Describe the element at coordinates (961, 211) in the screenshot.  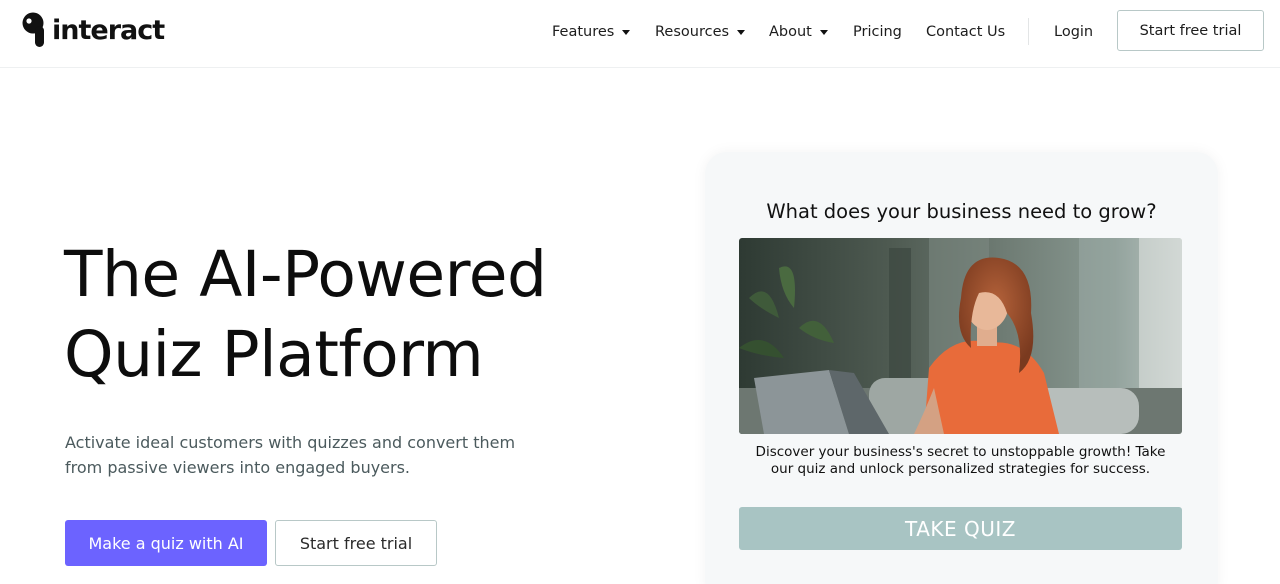
I see `quiz-question: What does your business need to grow?` at that location.